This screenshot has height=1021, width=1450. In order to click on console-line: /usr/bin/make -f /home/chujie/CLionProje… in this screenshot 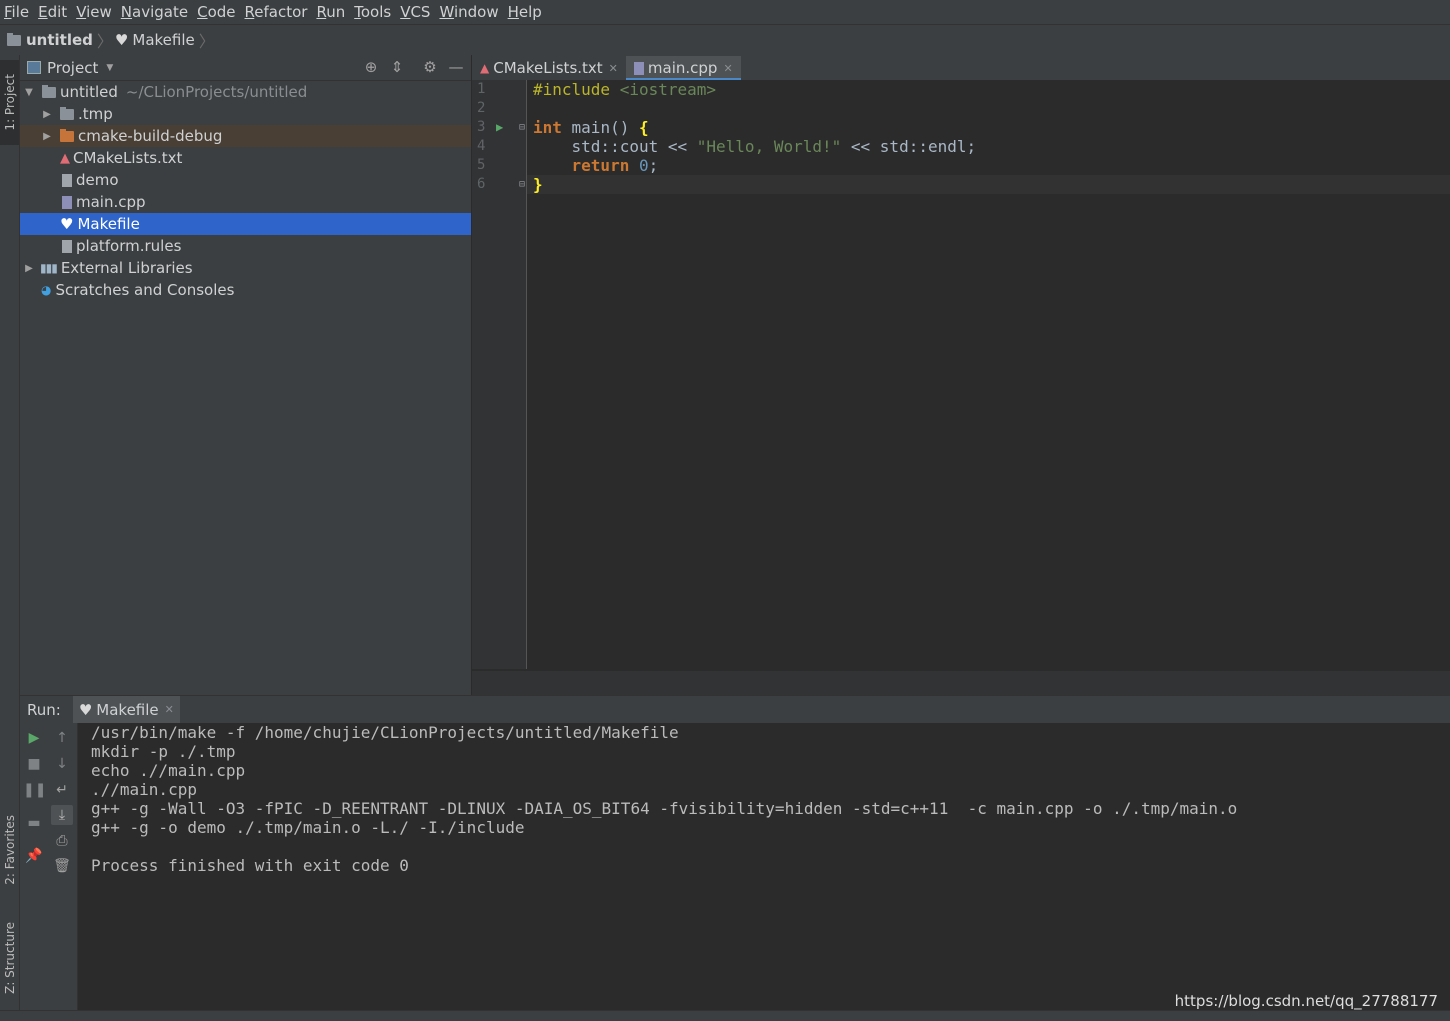, I will do `click(385, 732)`.